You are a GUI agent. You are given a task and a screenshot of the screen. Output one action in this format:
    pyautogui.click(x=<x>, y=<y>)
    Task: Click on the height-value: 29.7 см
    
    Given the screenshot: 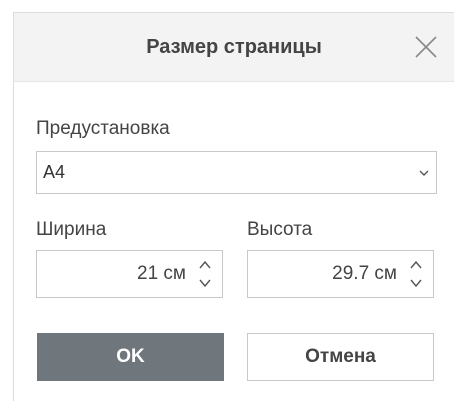 What is the action you would take?
    pyautogui.click(x=364, y=273)
    